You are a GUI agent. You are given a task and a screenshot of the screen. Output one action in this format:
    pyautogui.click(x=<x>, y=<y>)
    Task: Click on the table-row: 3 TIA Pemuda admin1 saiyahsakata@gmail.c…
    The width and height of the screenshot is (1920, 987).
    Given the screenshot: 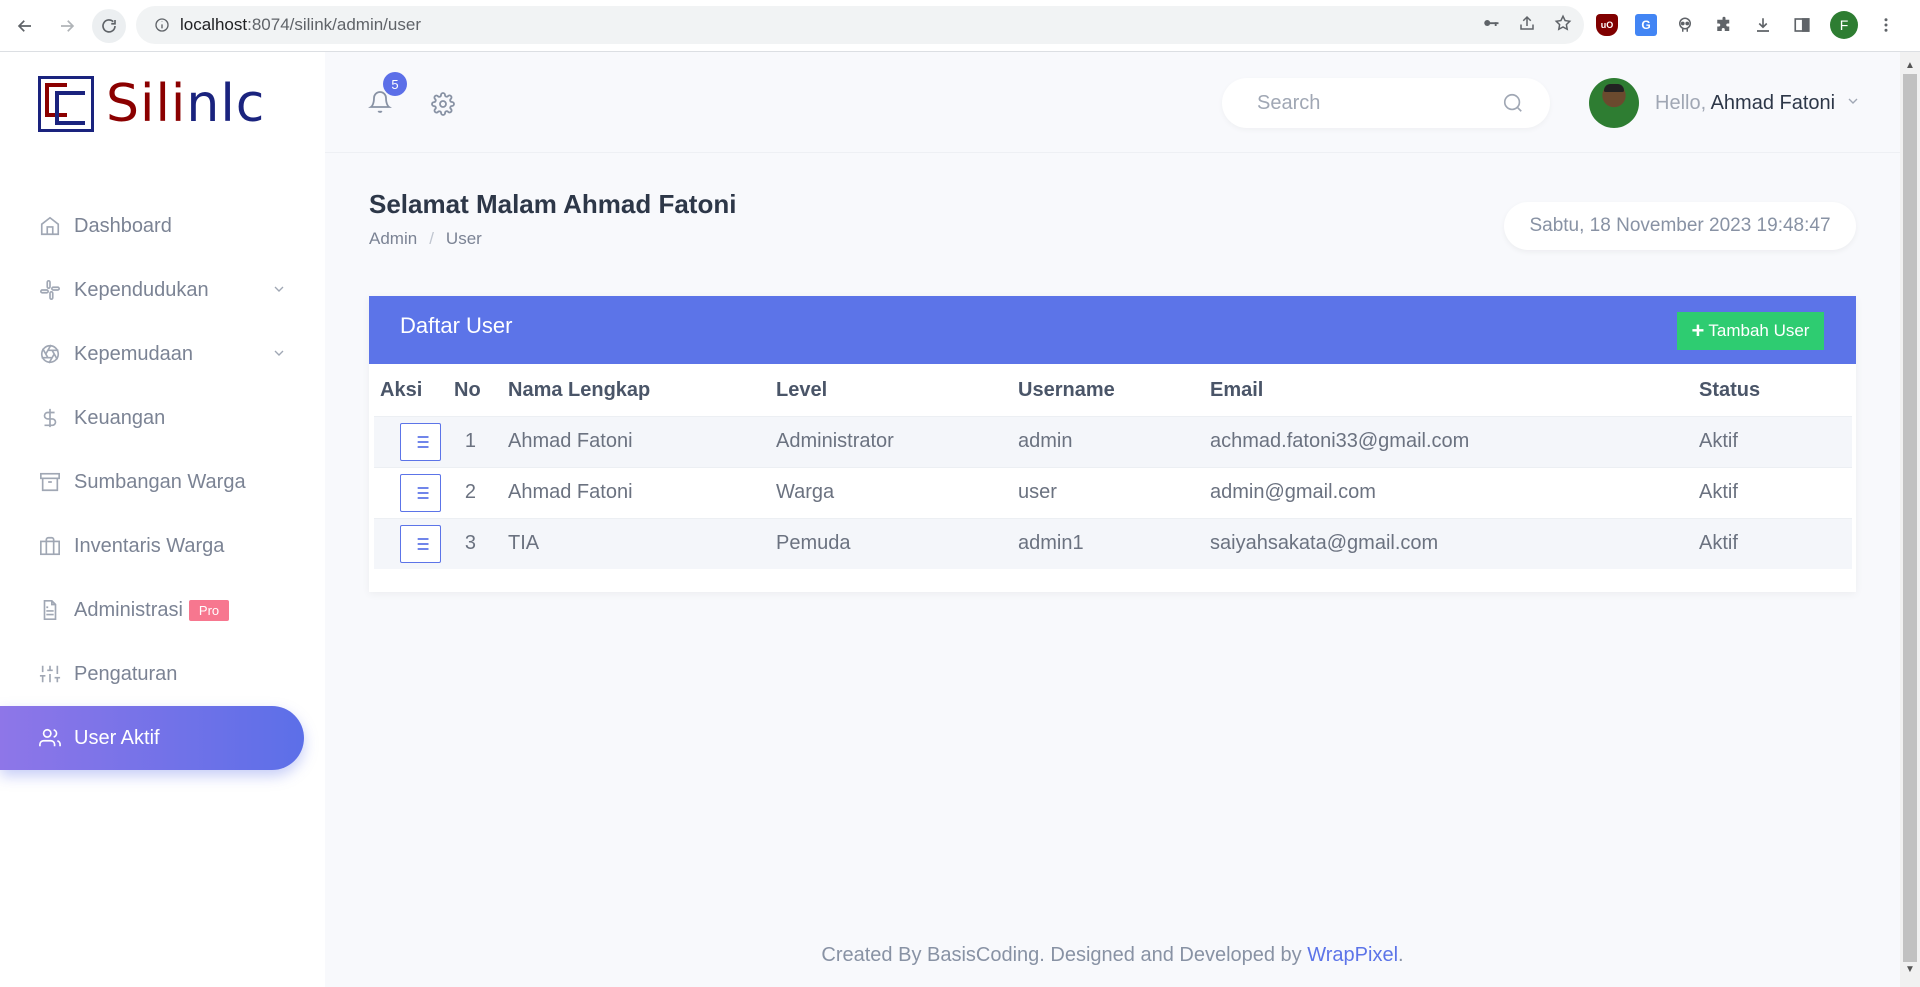 What is the action you would take?
    pyautogui.click(x=1113, y=543)
    